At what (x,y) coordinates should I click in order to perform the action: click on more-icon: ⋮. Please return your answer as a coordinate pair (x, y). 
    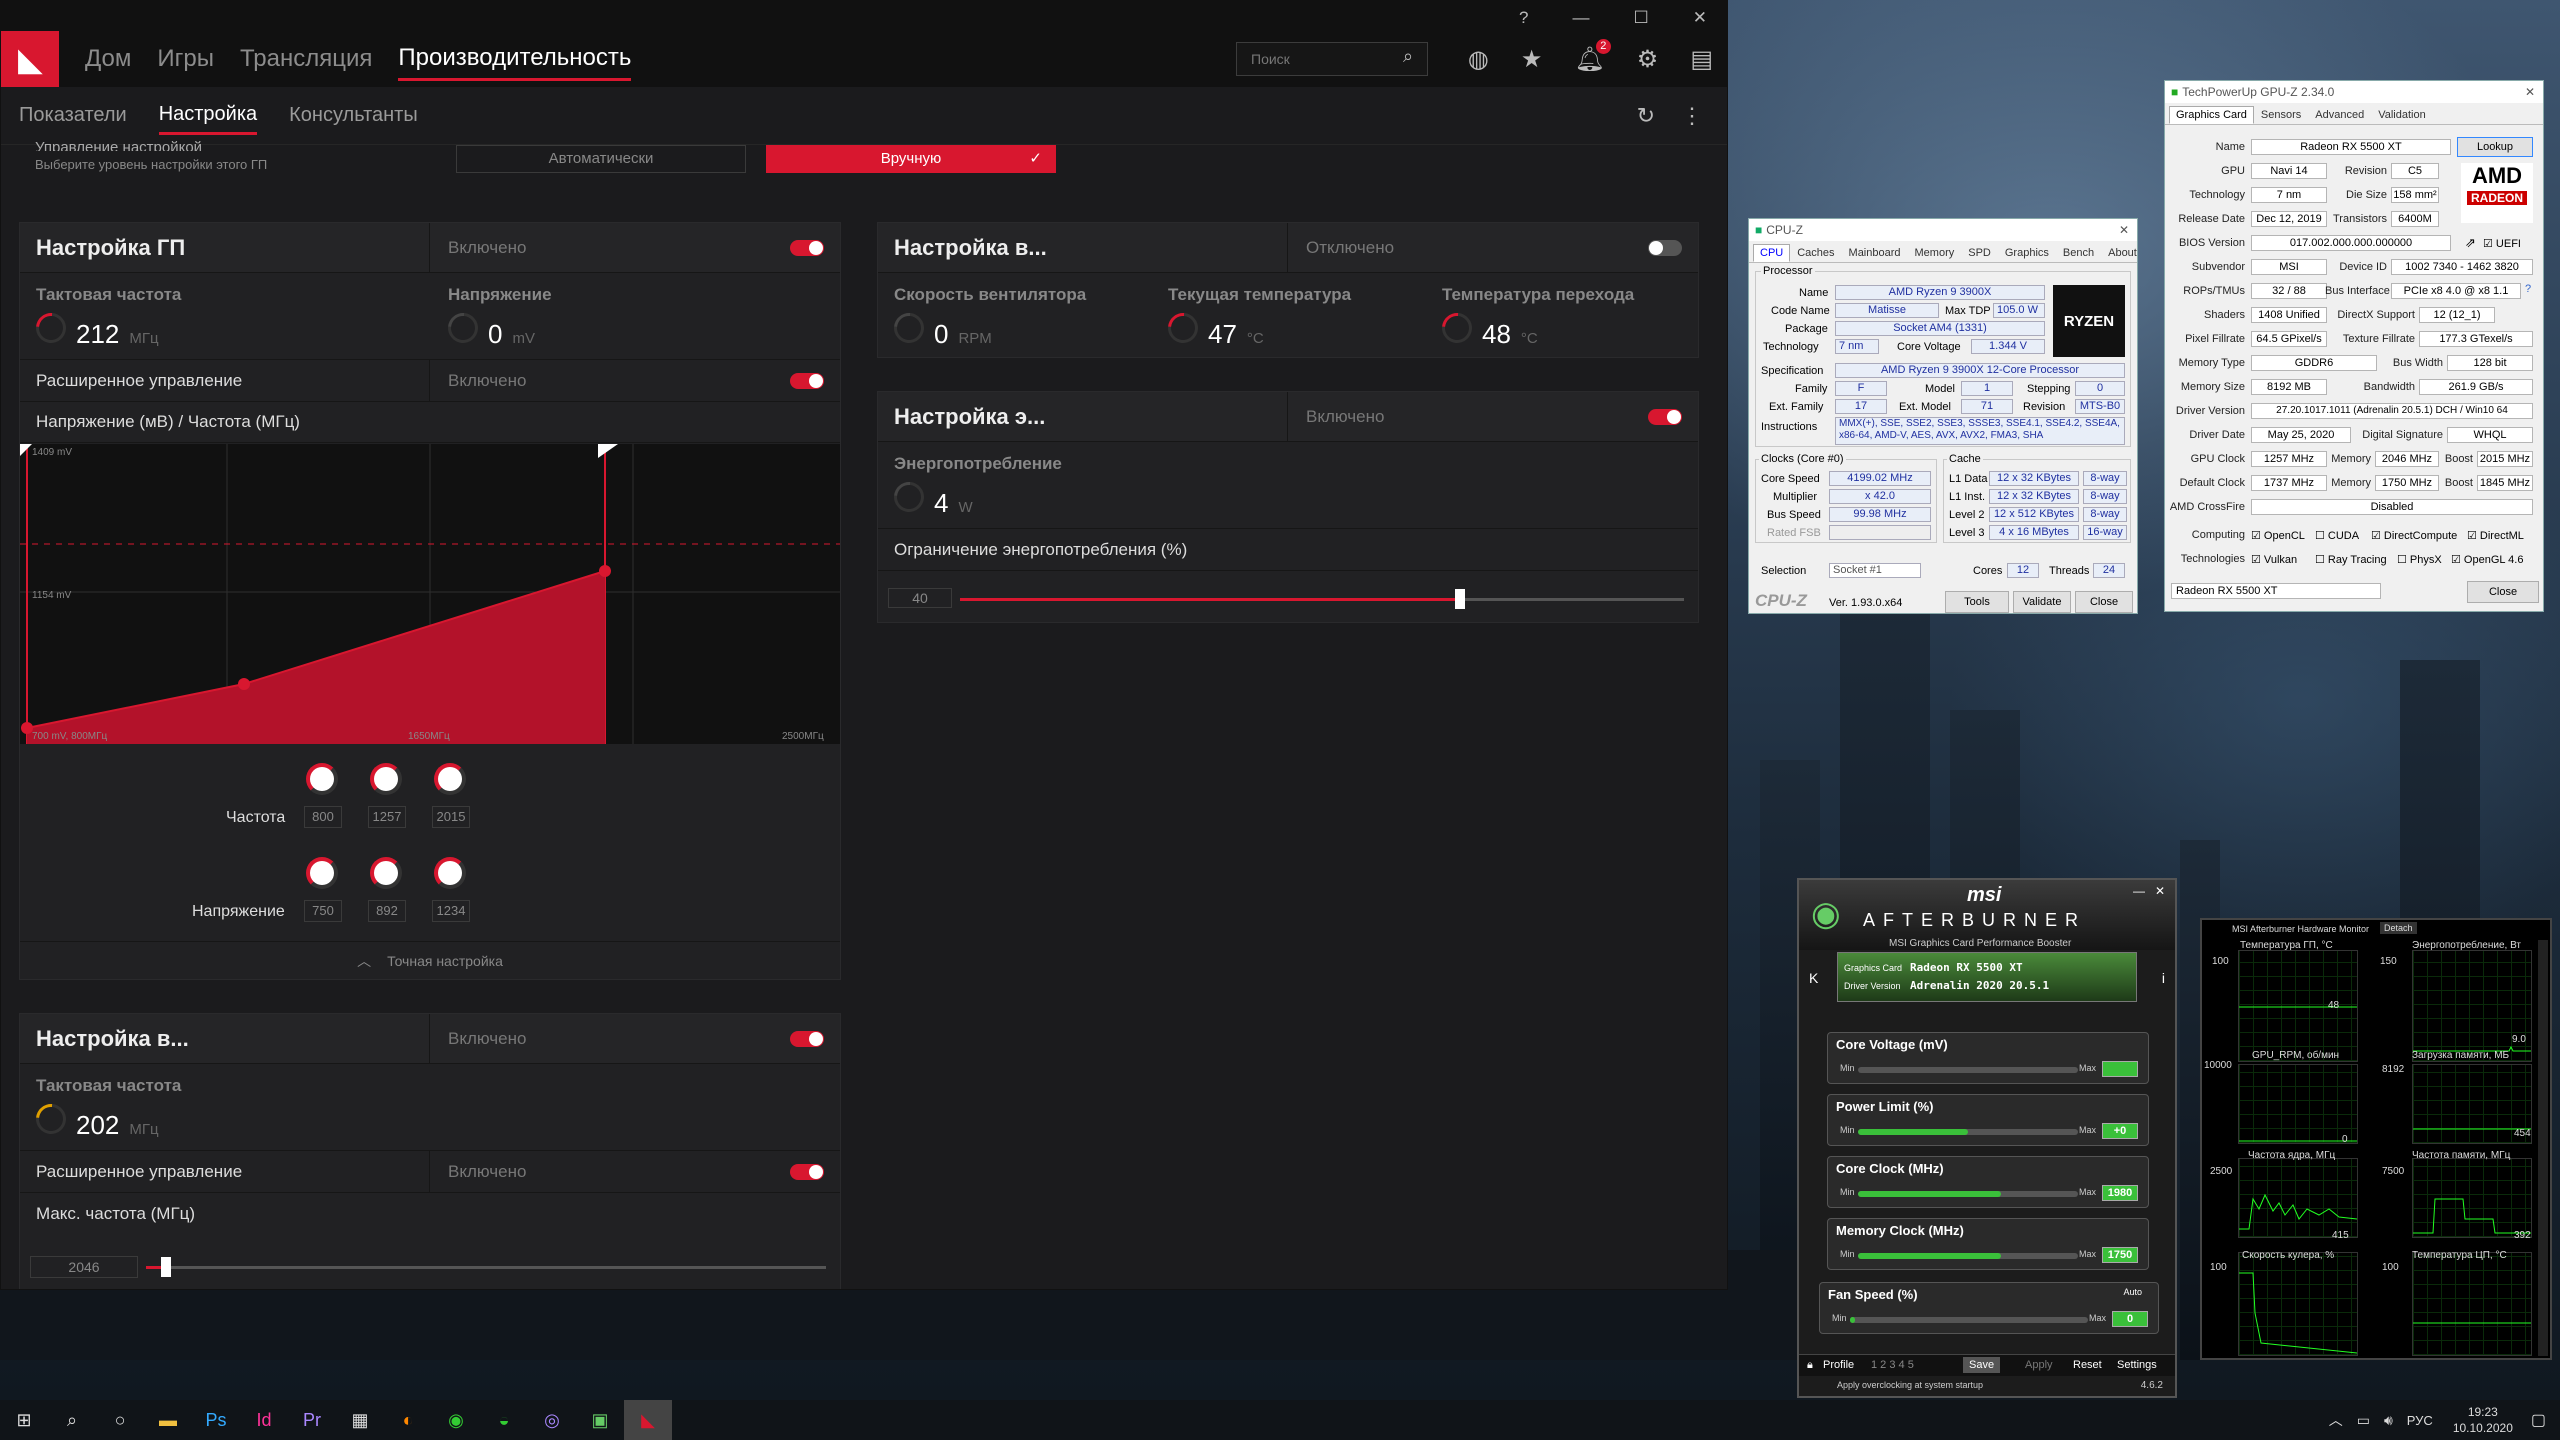
    Looking at the image, I should click on (1692, 116).